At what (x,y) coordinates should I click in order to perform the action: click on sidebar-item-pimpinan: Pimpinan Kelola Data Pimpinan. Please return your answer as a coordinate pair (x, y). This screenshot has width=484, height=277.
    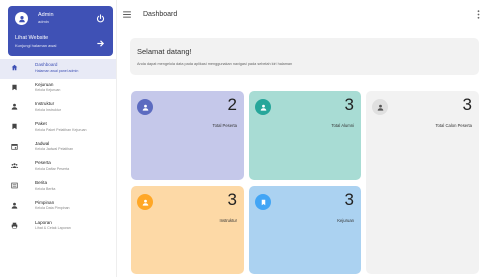
    Looking at the image, I should click on (58, 207).